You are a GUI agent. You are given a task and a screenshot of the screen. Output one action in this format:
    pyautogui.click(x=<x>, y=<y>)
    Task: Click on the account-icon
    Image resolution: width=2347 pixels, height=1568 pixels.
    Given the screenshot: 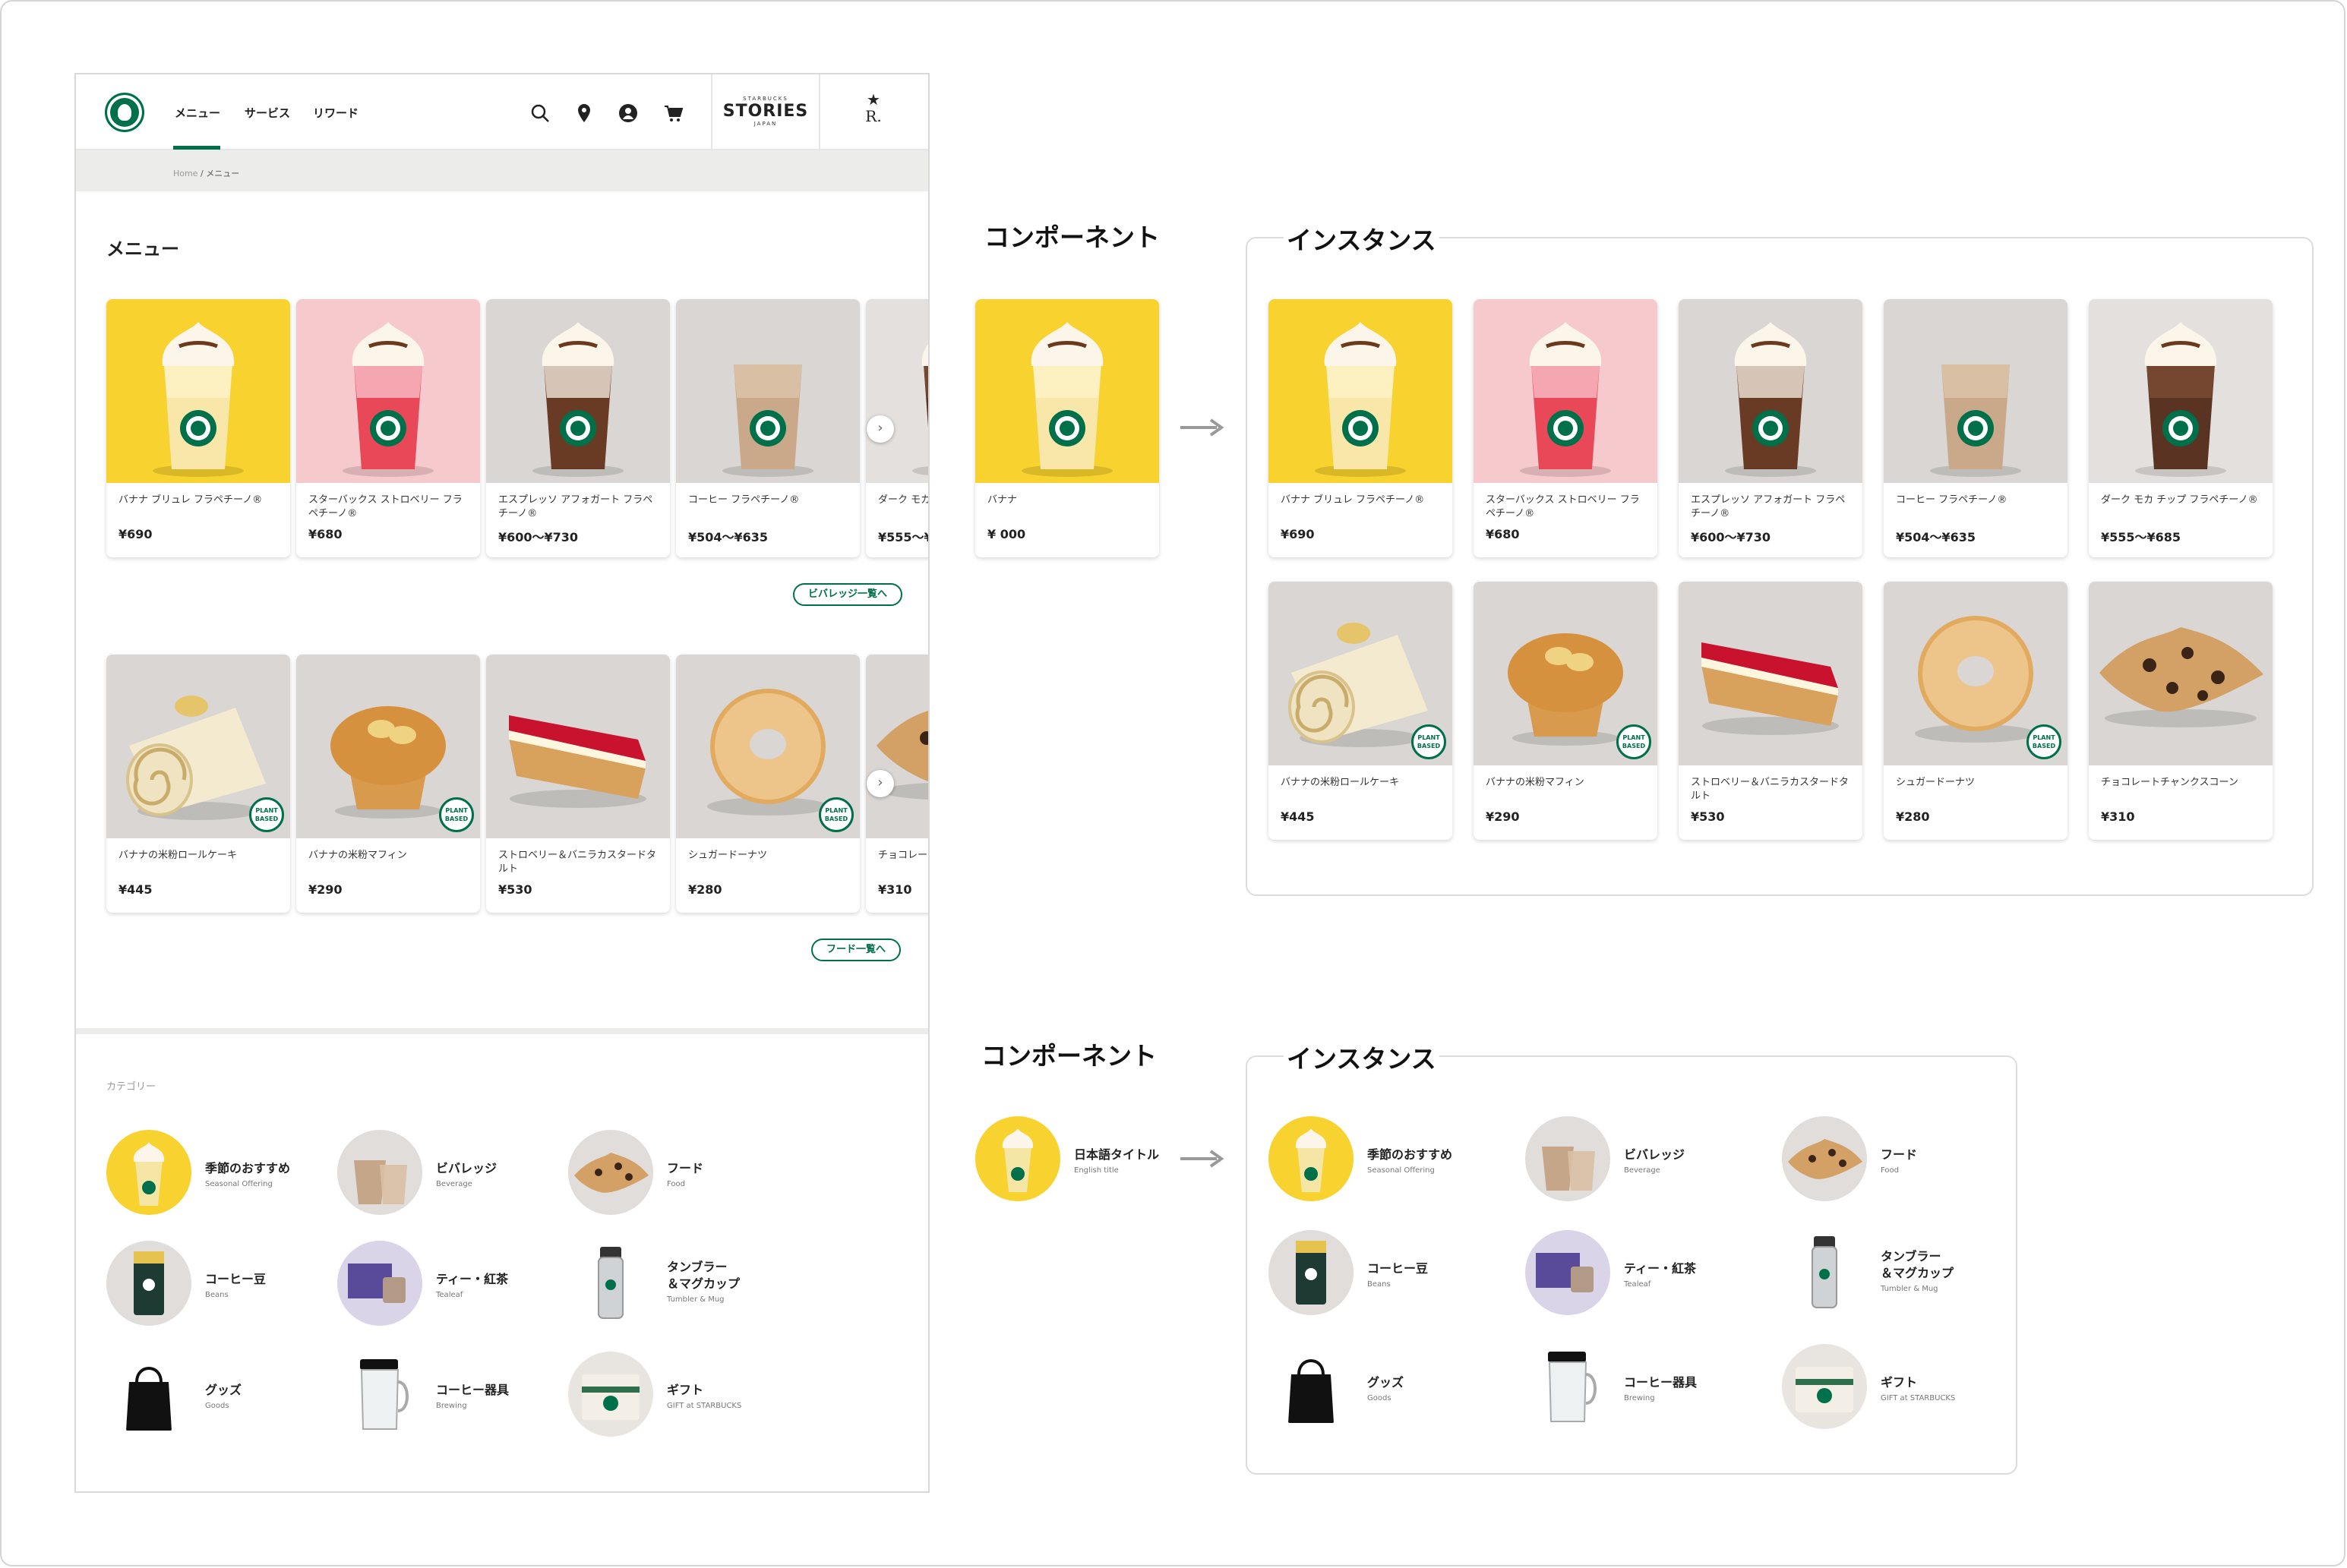 What is the action you would take?
    pyautogui.click(x=628, y=114)
    